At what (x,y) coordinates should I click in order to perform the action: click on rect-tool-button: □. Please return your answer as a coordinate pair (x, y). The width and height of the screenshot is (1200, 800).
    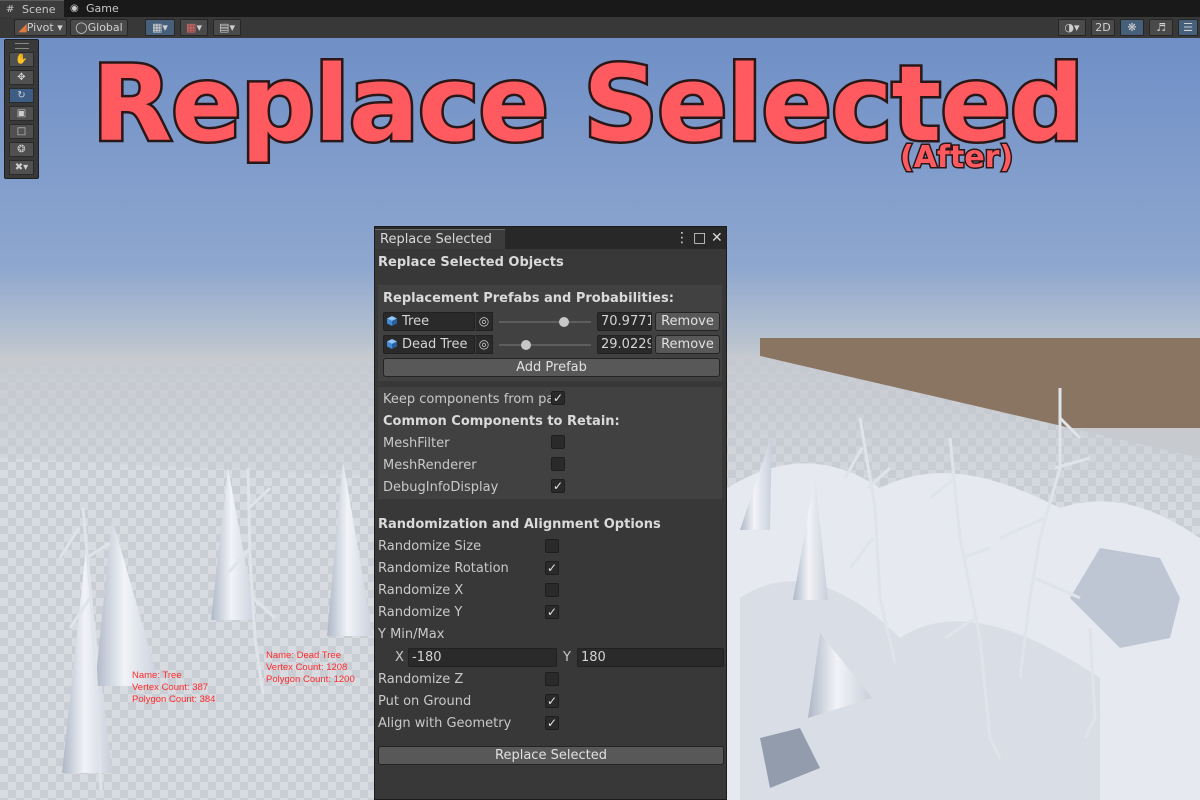
    Looking at the image, I should click on (21, 131).